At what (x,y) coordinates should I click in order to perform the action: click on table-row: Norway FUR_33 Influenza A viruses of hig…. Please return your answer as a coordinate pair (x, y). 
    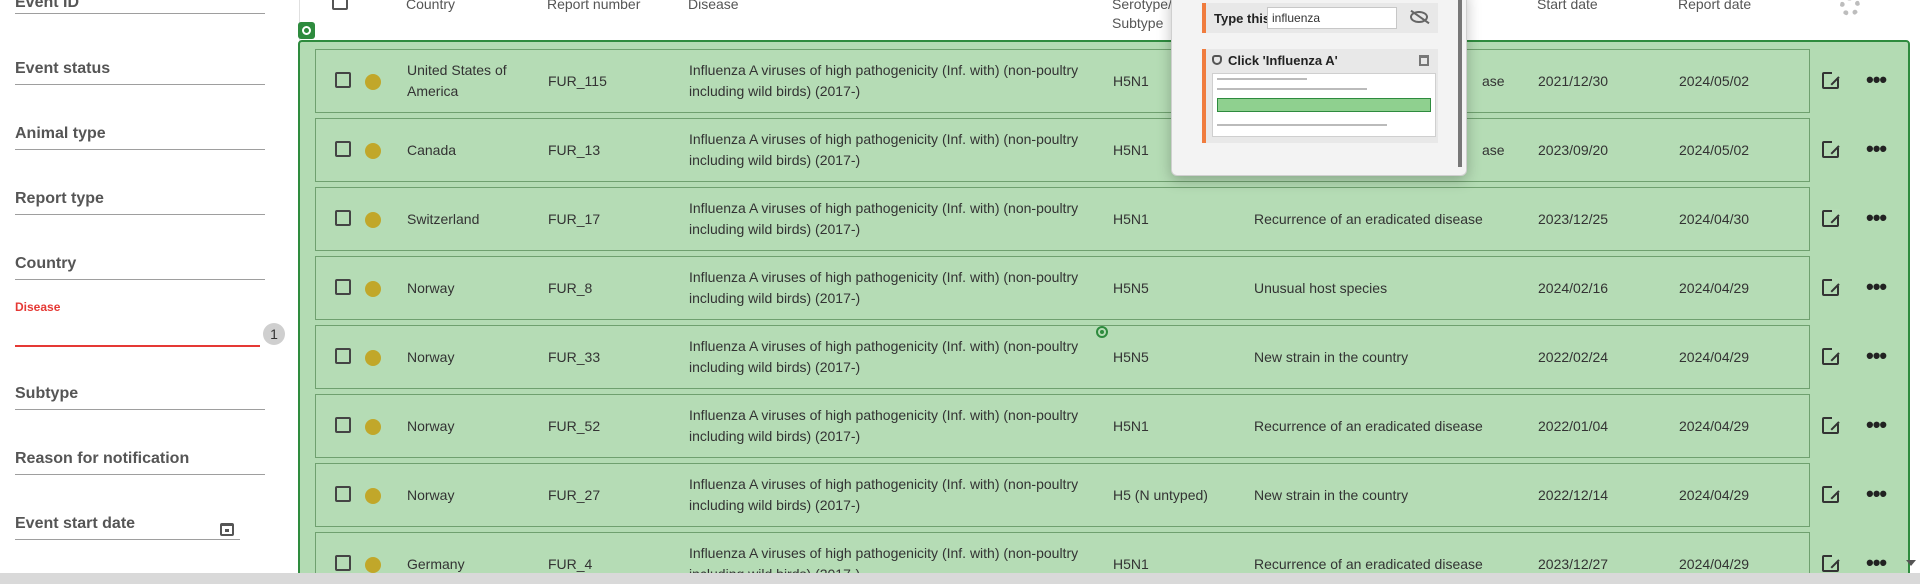
    Looking at the image, I should click on (1101, 357).